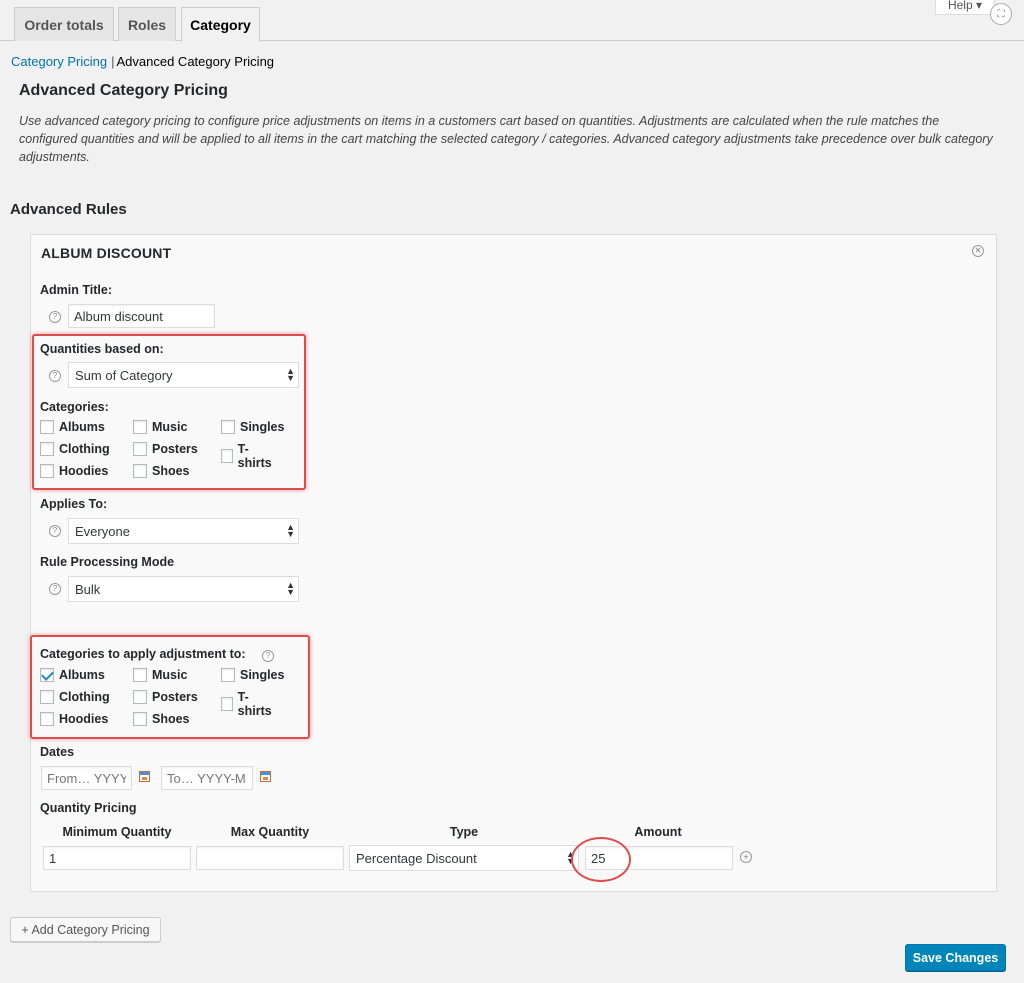 This screenshot has height=983, width=1024. I want to click on help-button: Help ▾, so click(965, 7).